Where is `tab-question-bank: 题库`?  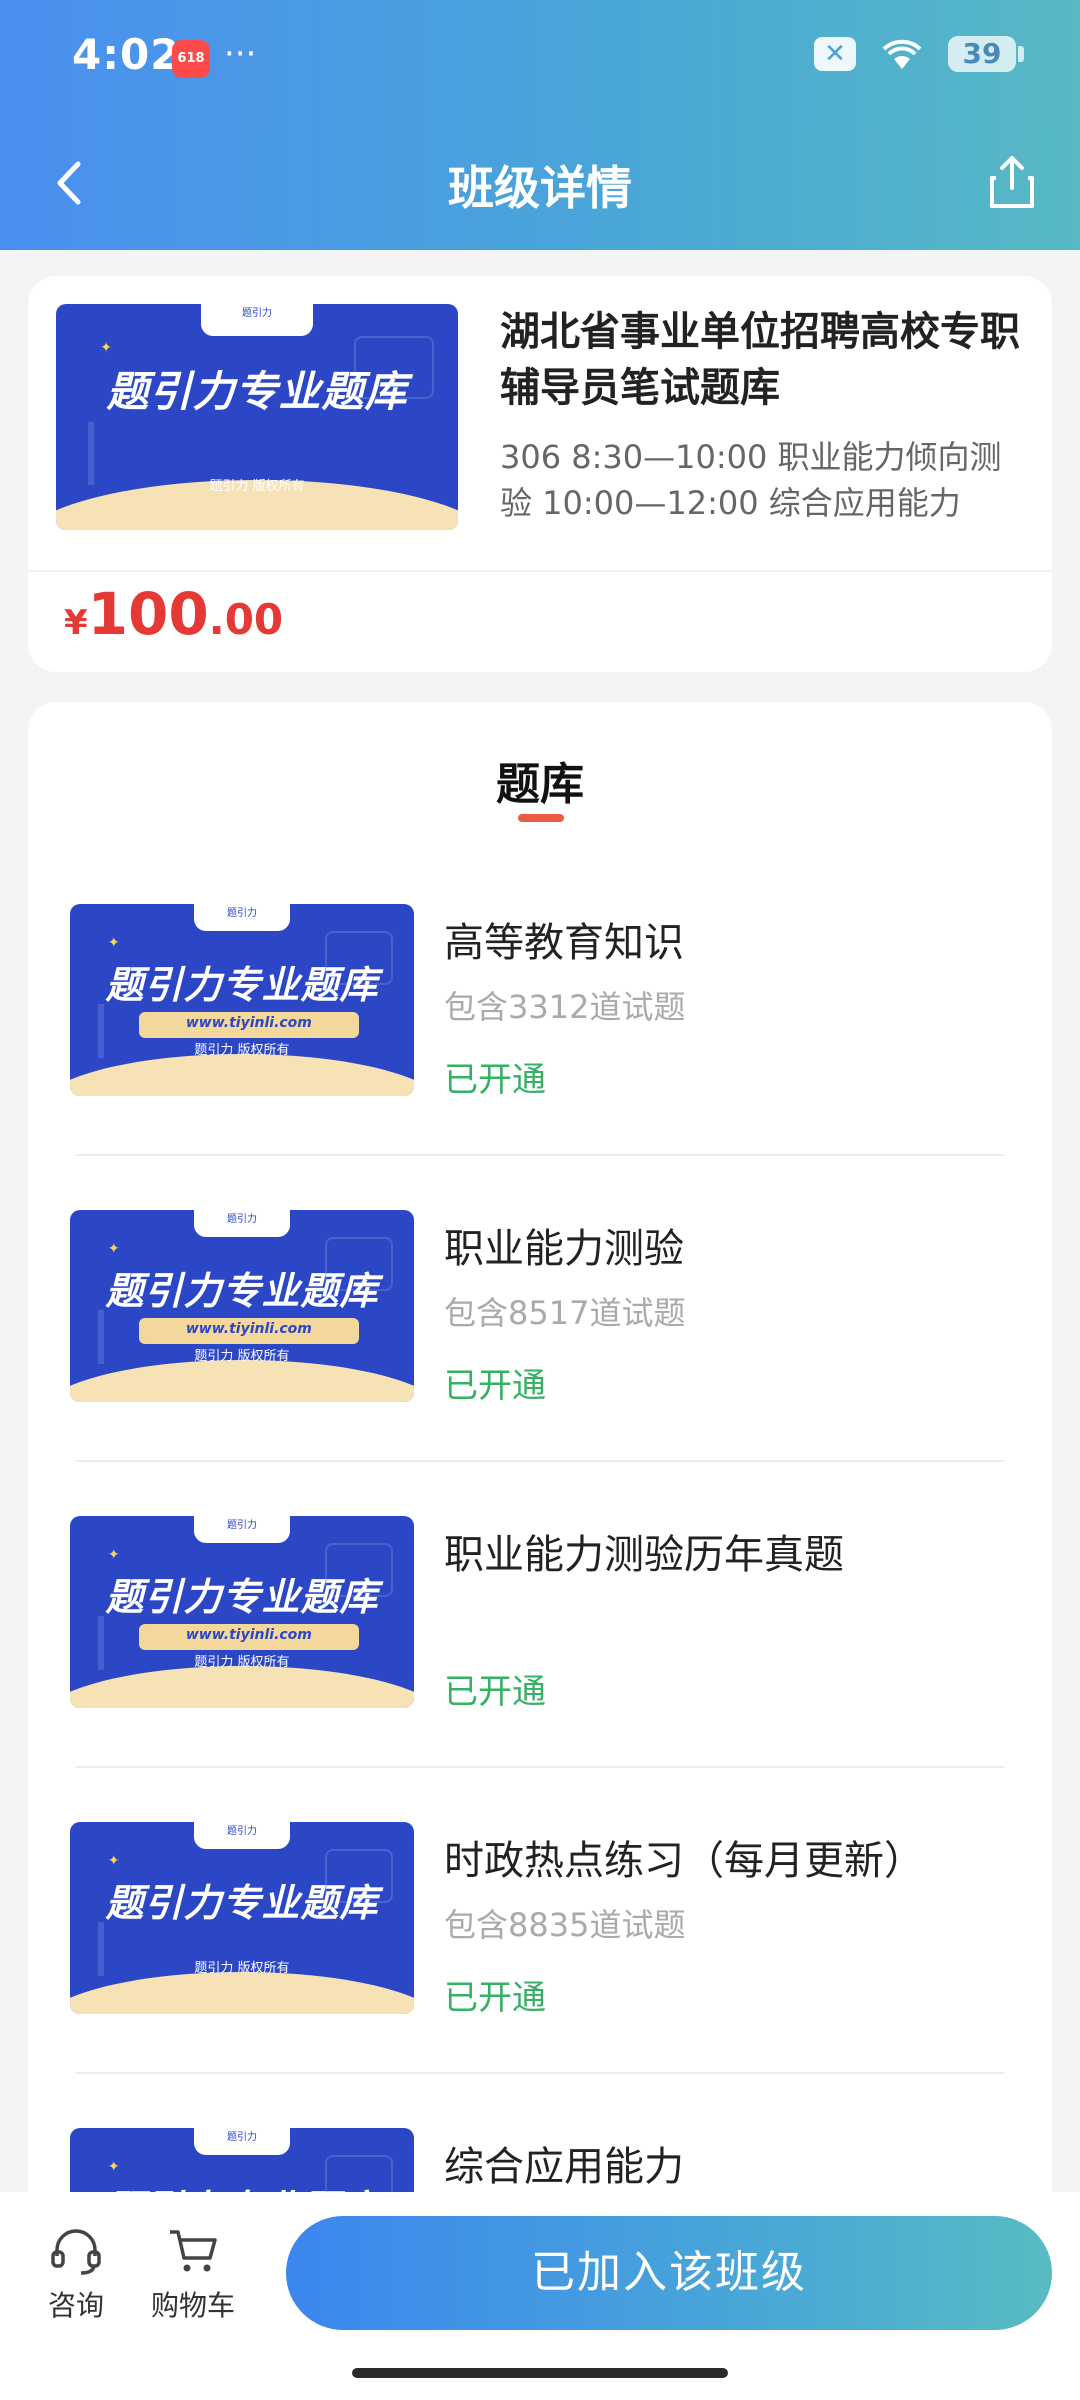 tab-question-bank: 题库 is located at coordinates (540, 780).